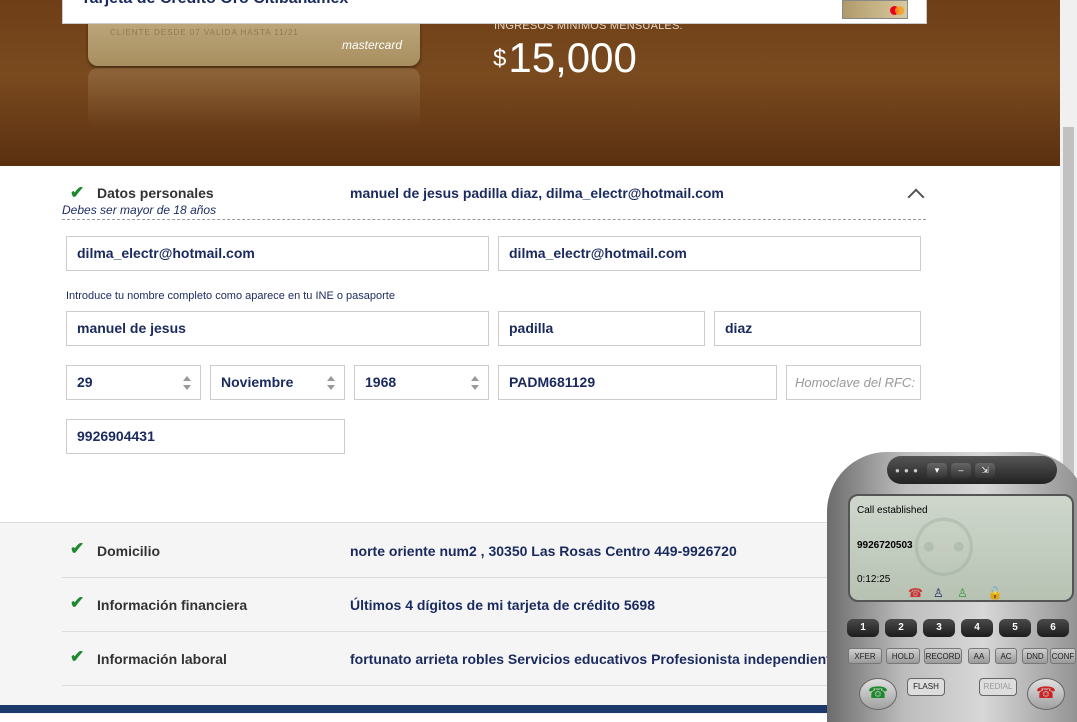 The image size is (1077, 722). I want to click on section-title: Domicilio, so click(129, 551).